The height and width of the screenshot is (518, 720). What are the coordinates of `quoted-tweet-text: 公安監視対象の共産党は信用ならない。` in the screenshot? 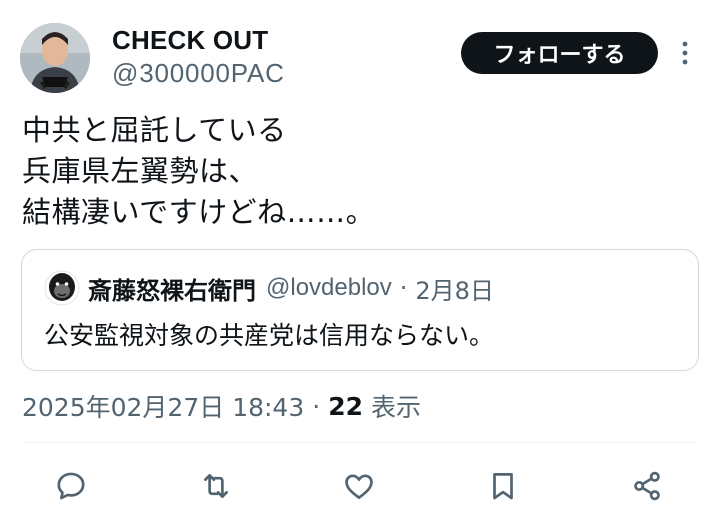 It's located at (269, 335).